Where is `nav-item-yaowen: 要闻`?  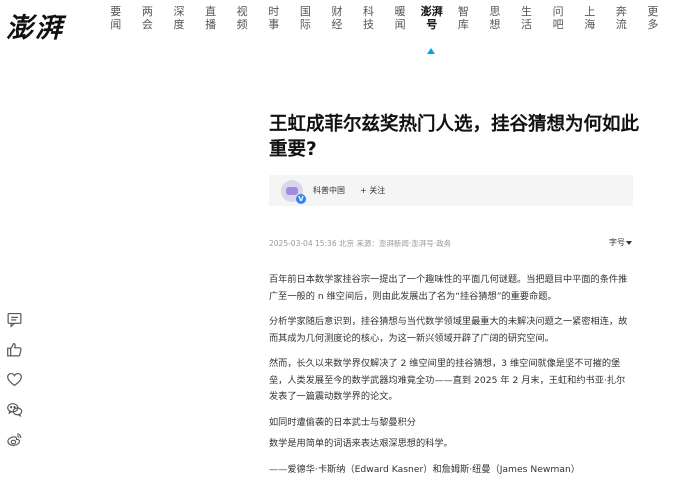
nav-item-yaowen: 要闻 is located at coordinates (116, 18).